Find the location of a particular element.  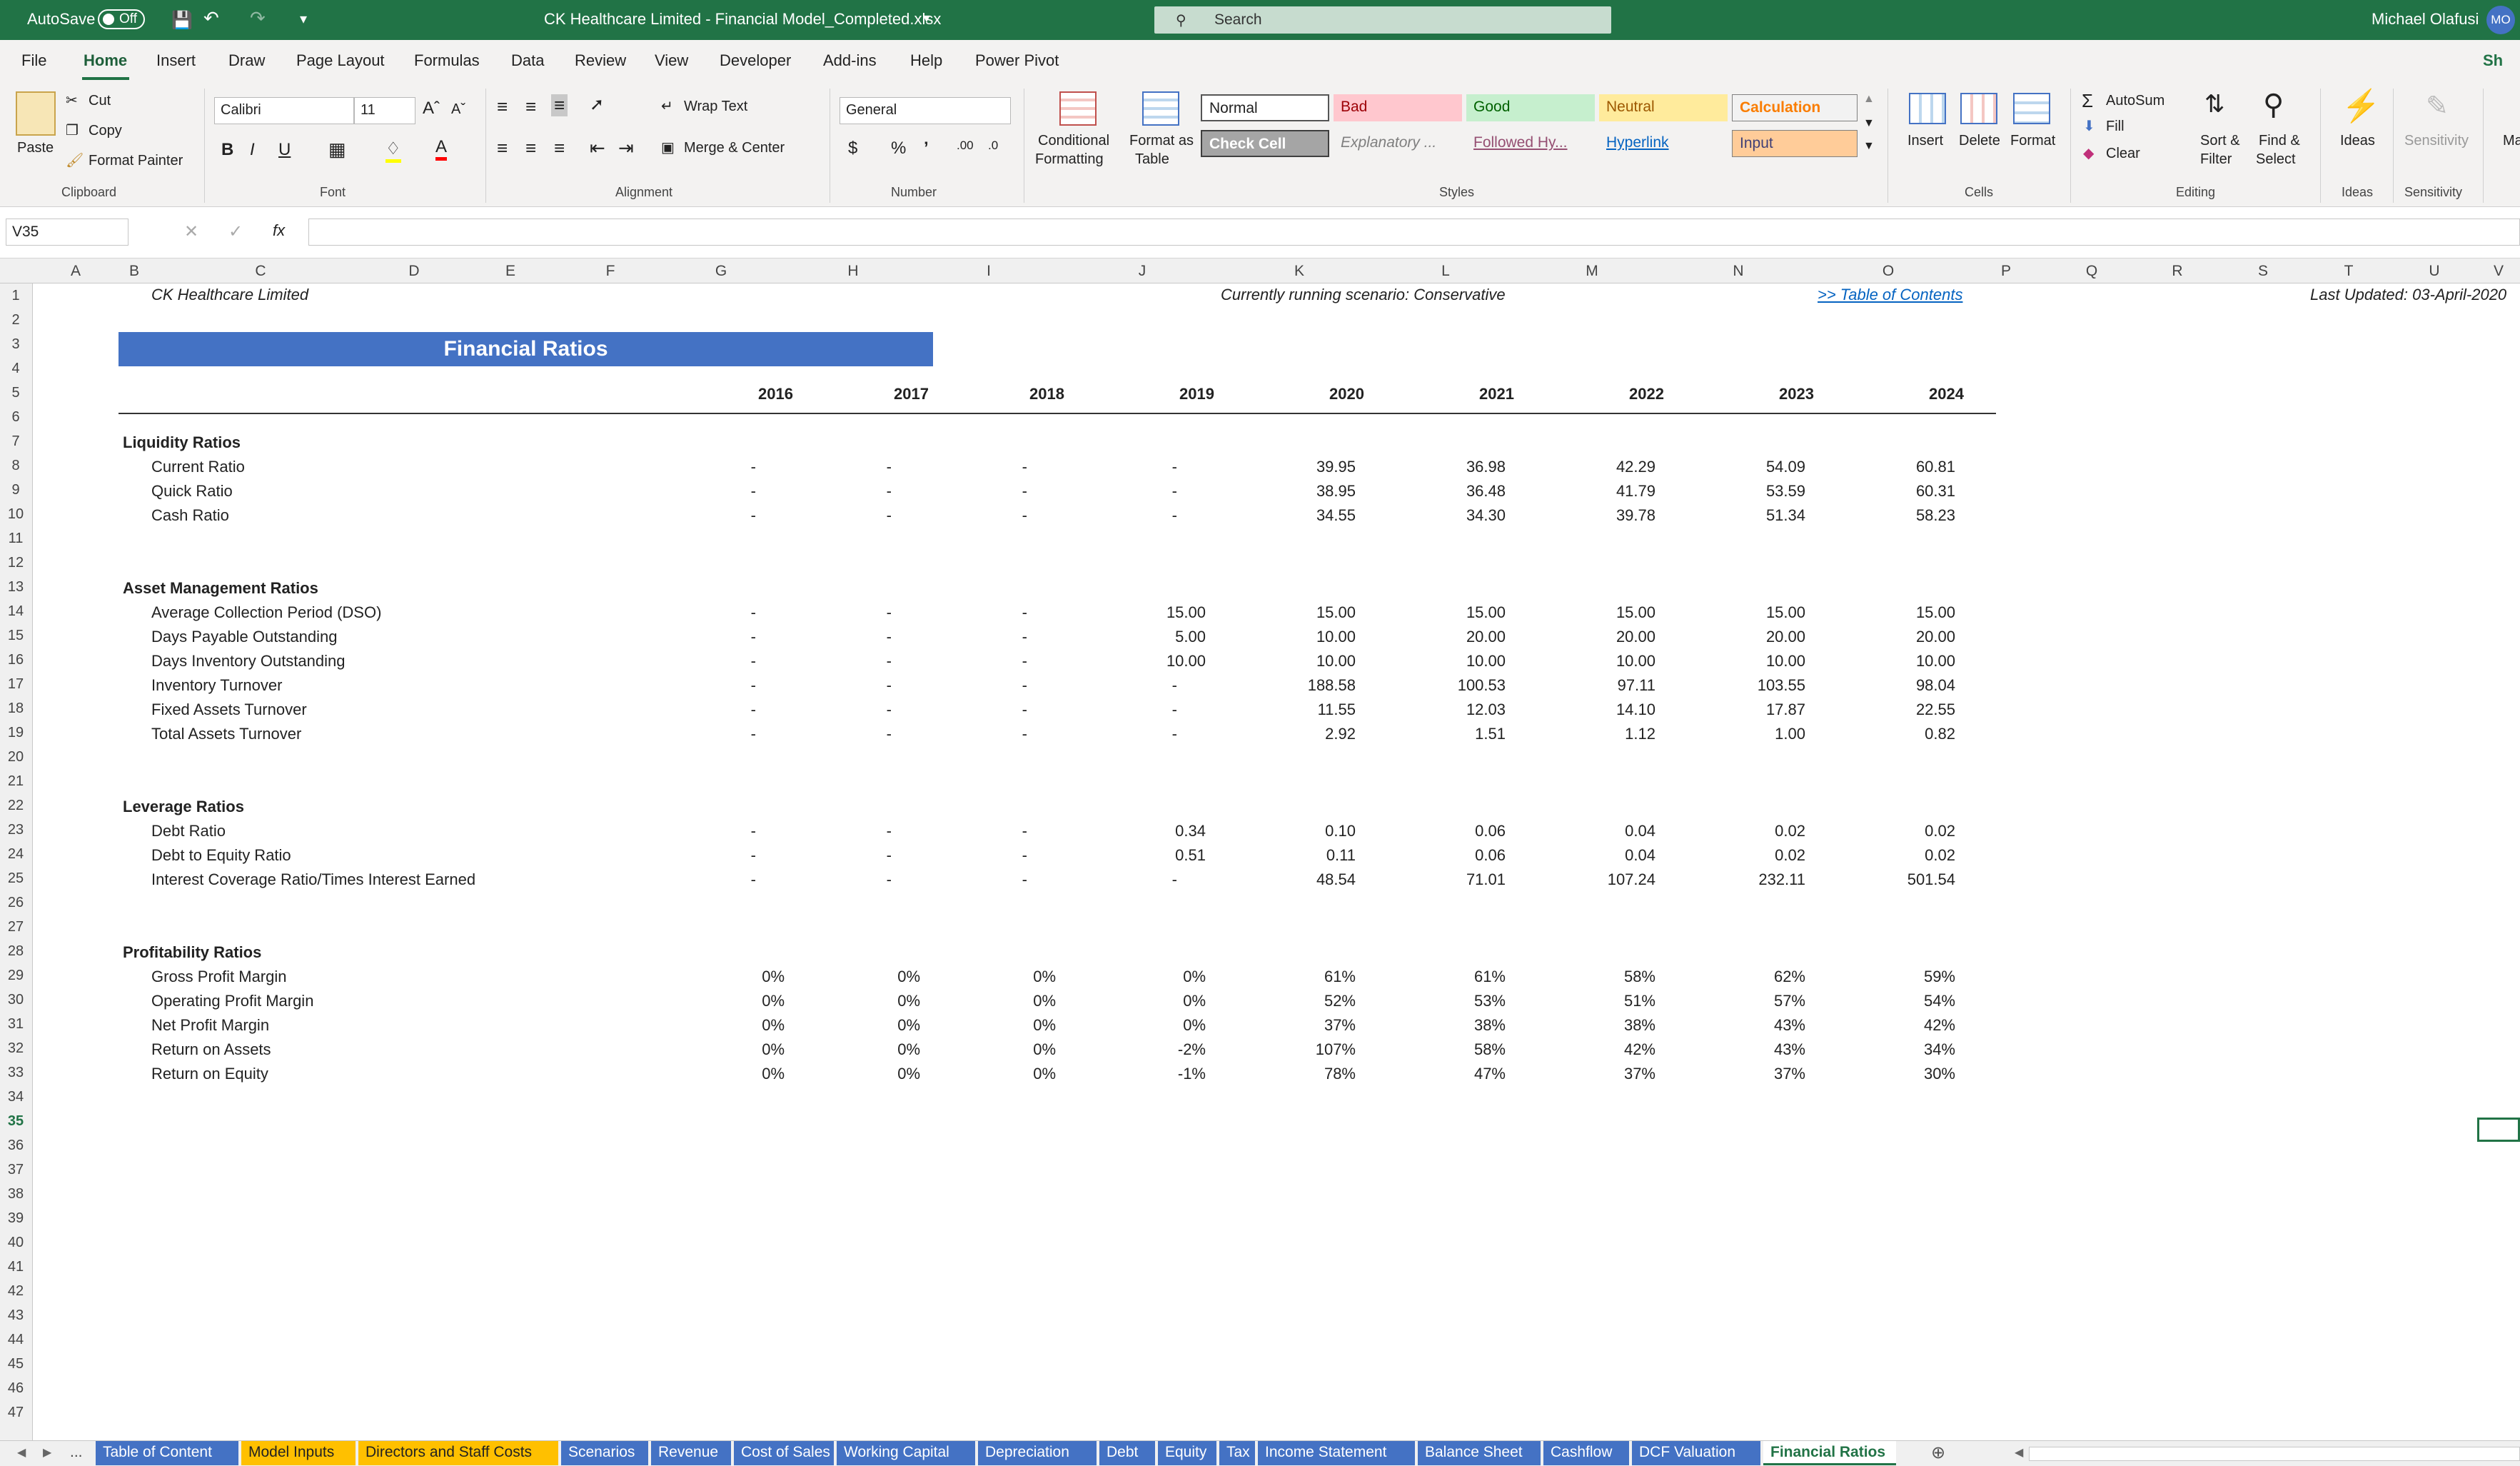

year-header: 2024 is located at coordinates (1921, 394).